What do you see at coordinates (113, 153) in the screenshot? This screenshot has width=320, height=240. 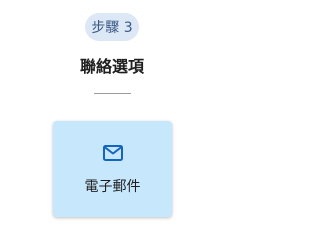 I see `mail-icon` at bounding box center [113, 153].